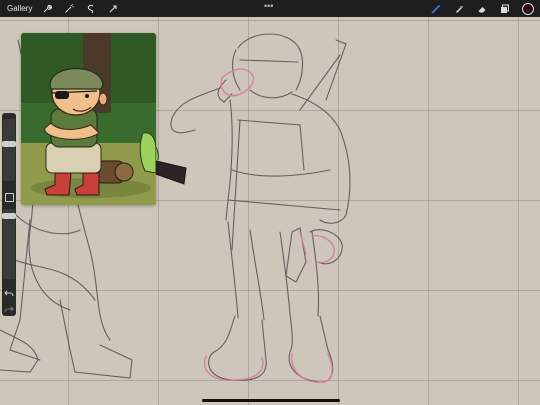 This screenshot has width=540, height=405. What do you see at coordinates (528, 8) in the screenshot?
I see `color-picker` at bounding box center [528, 8].